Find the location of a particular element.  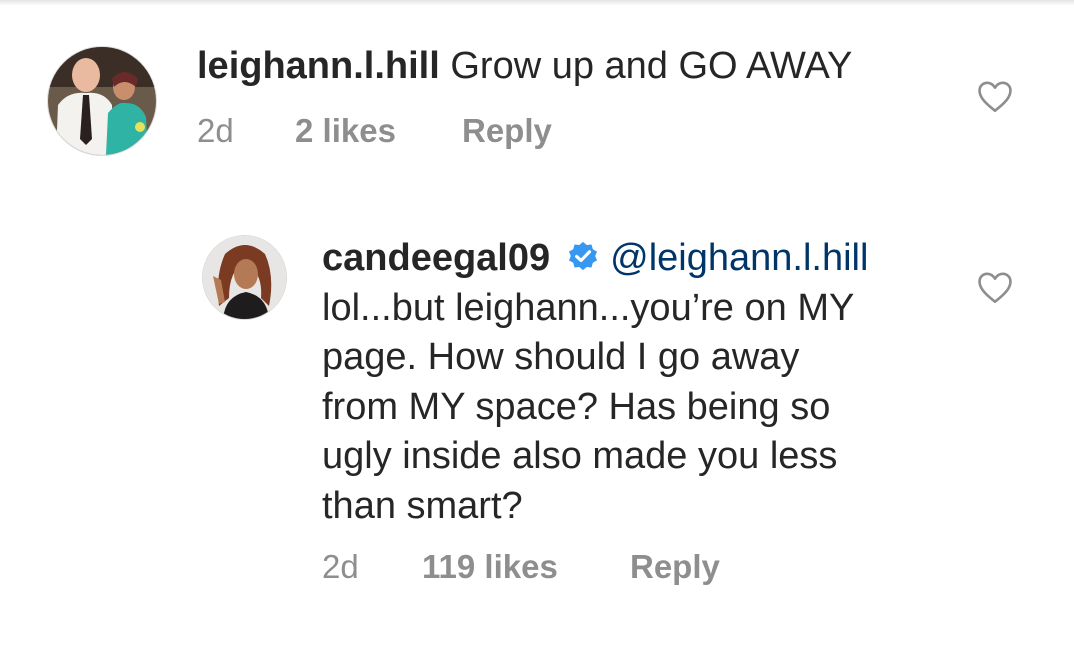

username-link: leighann.l.hill is located at coordinates (318, 66).